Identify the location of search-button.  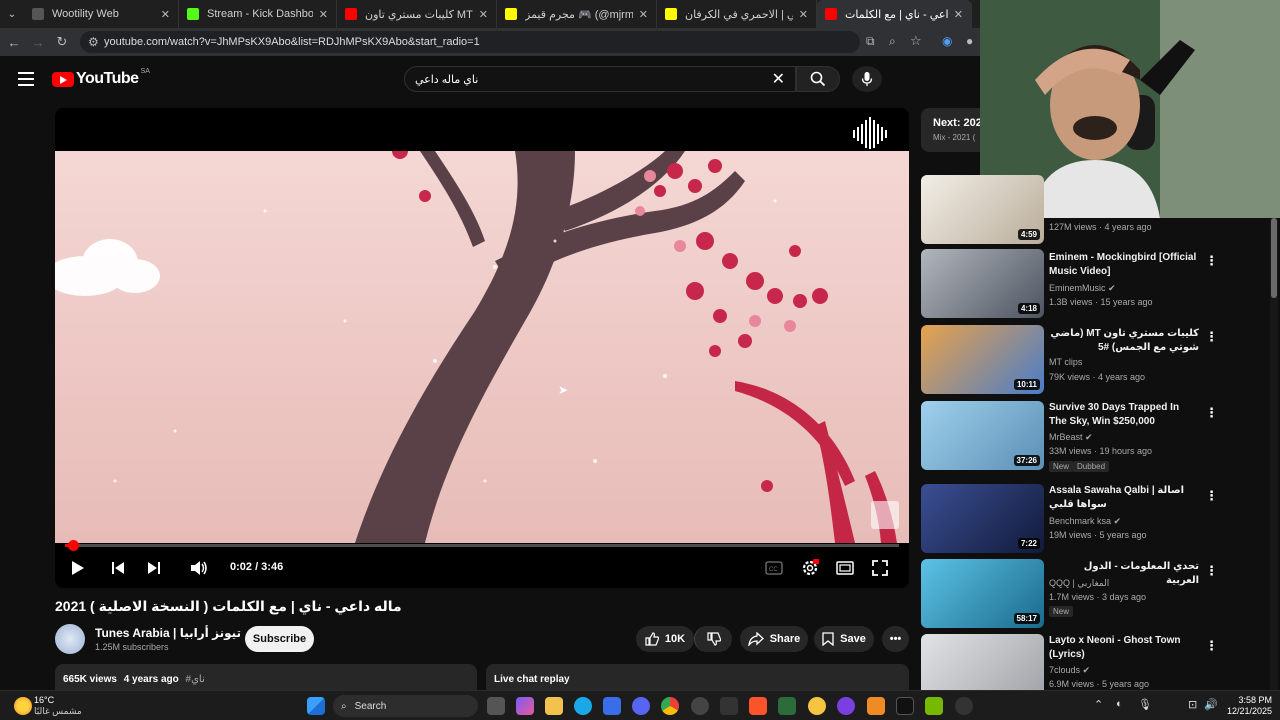
(818, 79).